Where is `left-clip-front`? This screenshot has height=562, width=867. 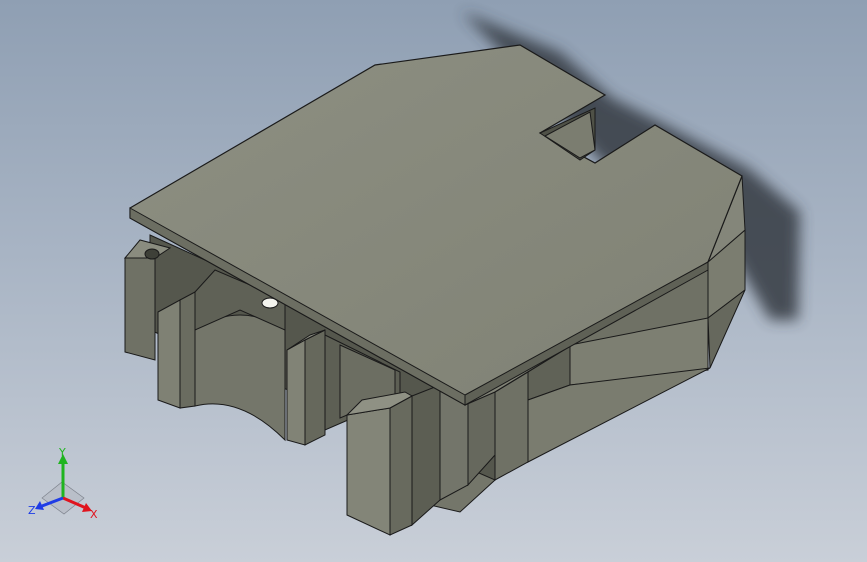 left-clip-front is located at coordinates (140, 304).